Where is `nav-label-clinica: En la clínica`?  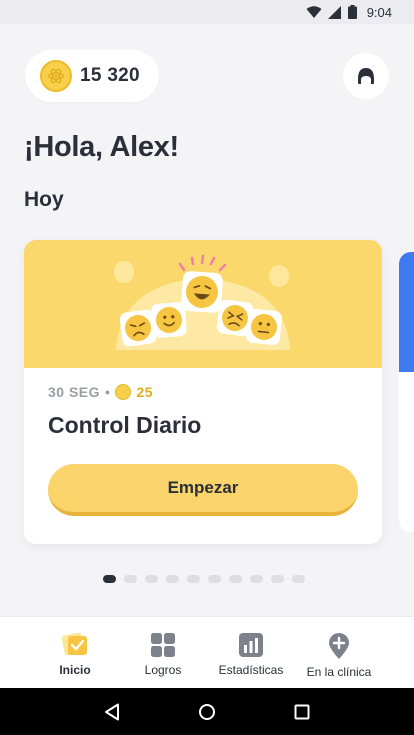
nav-label-clinica: En la clínica is located at coordinates (339, 672).